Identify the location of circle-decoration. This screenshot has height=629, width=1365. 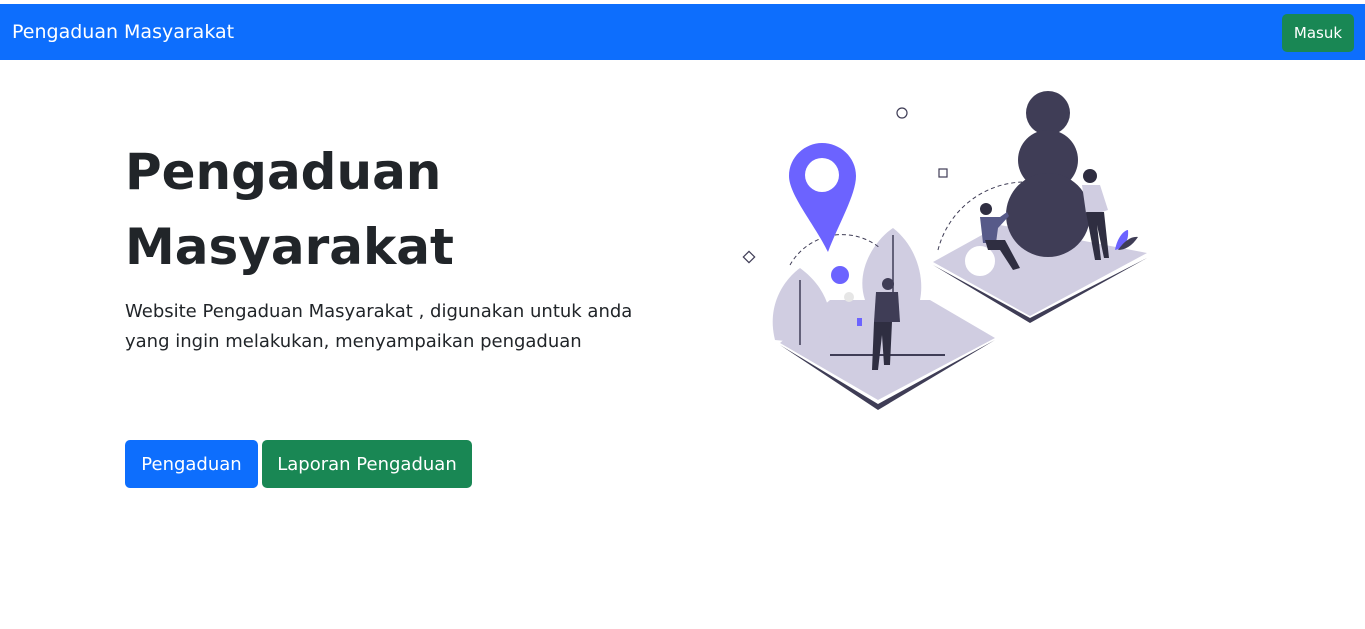
(902, 113).